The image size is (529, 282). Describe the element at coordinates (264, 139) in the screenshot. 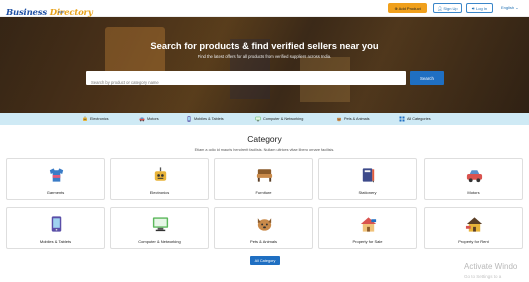

I see `category-section-title: Category` at that location.